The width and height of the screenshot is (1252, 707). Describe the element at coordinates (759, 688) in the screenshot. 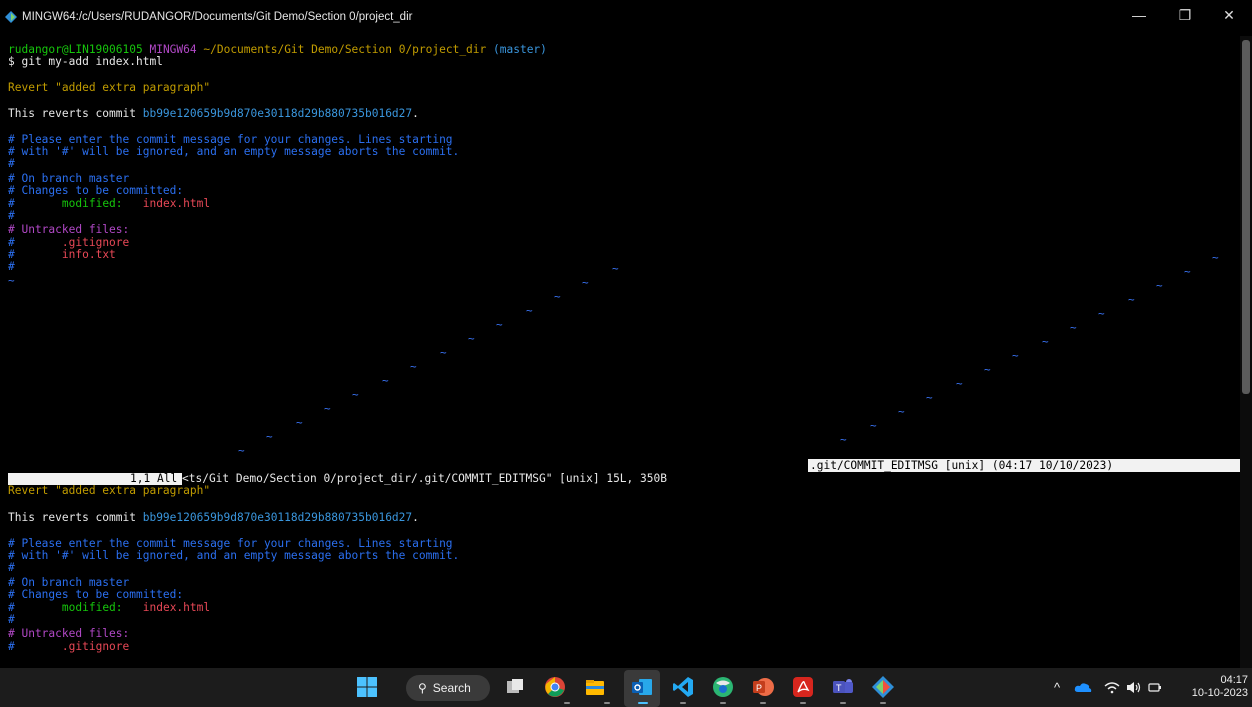

I see `svg-text: P` at that location.